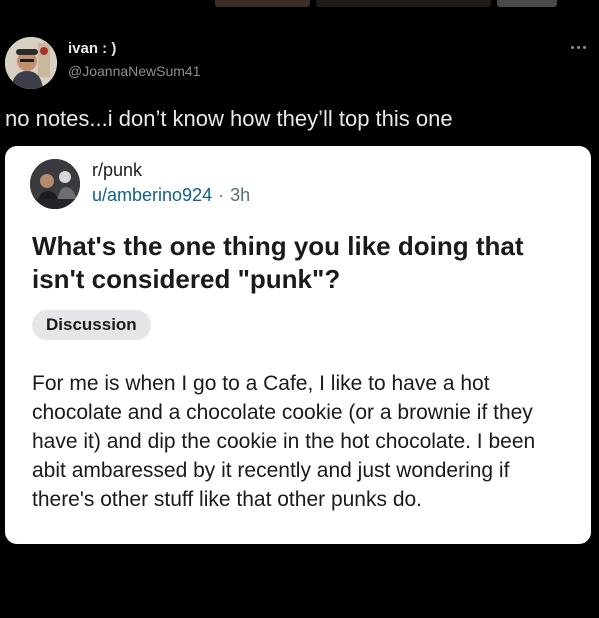 The height and width of the screenshot is (618, 599). I want to click on post-flair: Discussion, so click(91, 325).